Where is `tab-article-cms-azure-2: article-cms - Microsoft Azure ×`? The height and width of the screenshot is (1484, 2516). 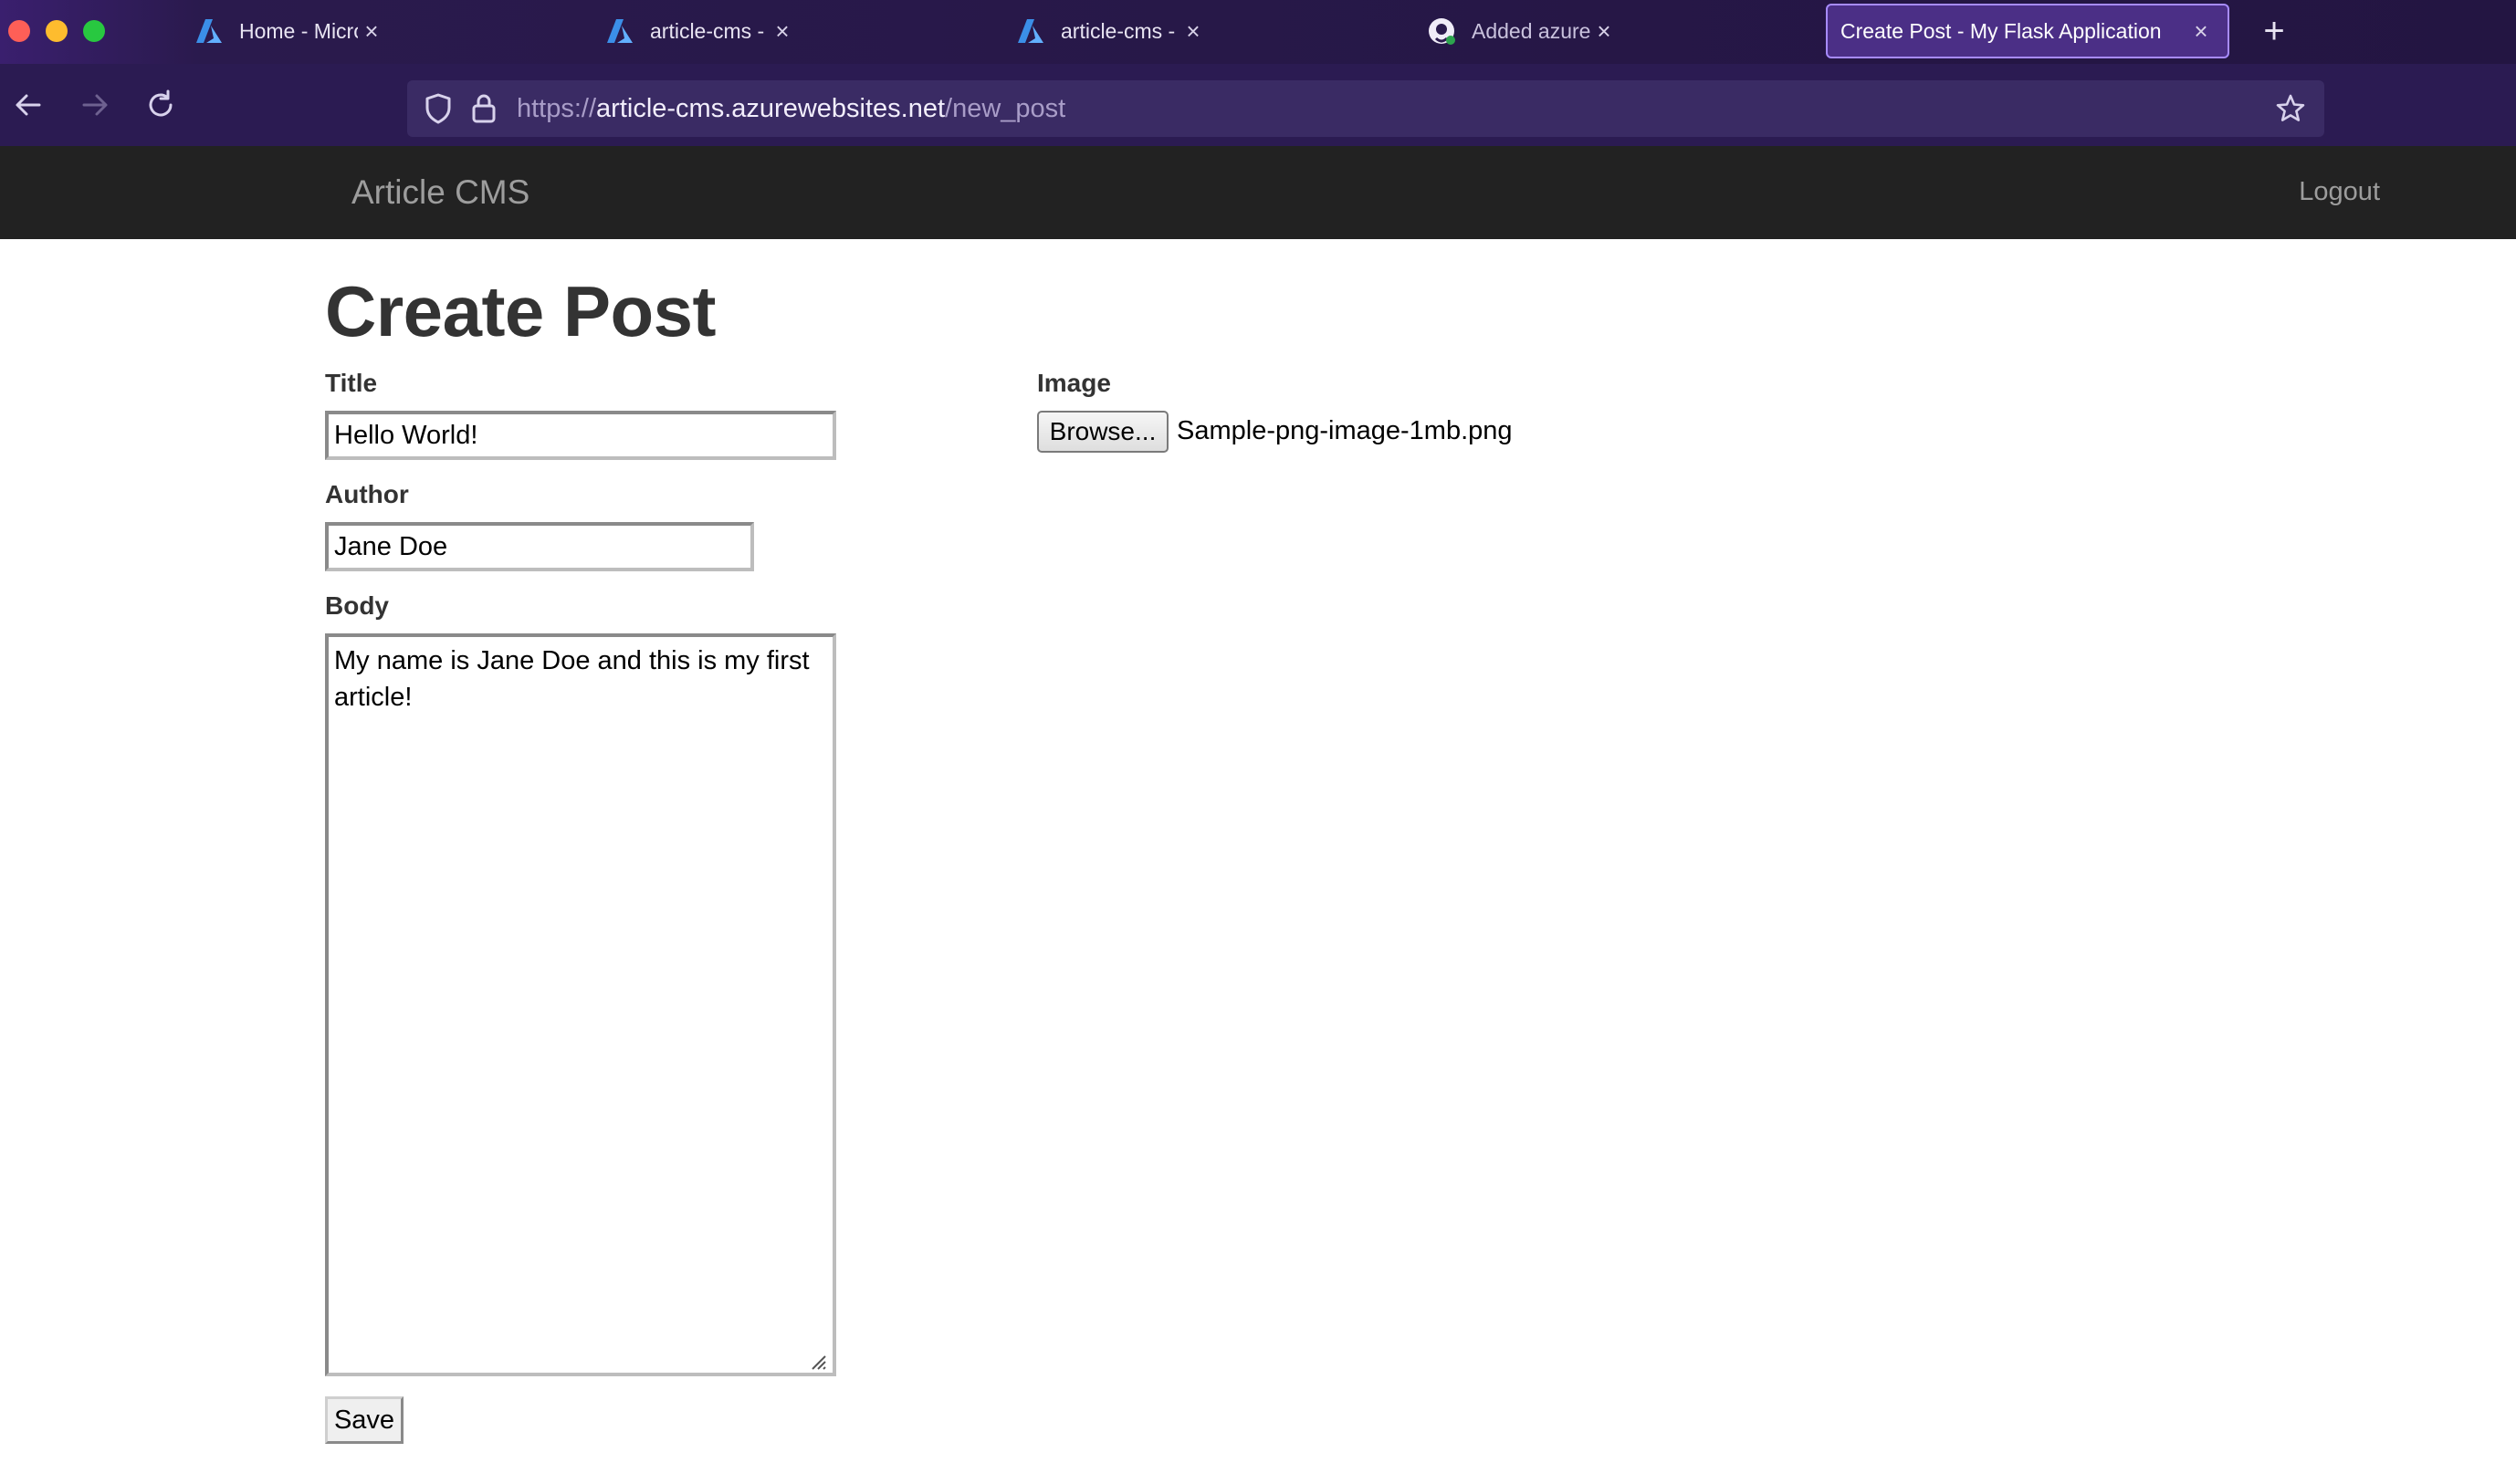 tab-article-cms-azure-2: article-cms - Microsoft Azure × is located at coordinates (1021, 31).